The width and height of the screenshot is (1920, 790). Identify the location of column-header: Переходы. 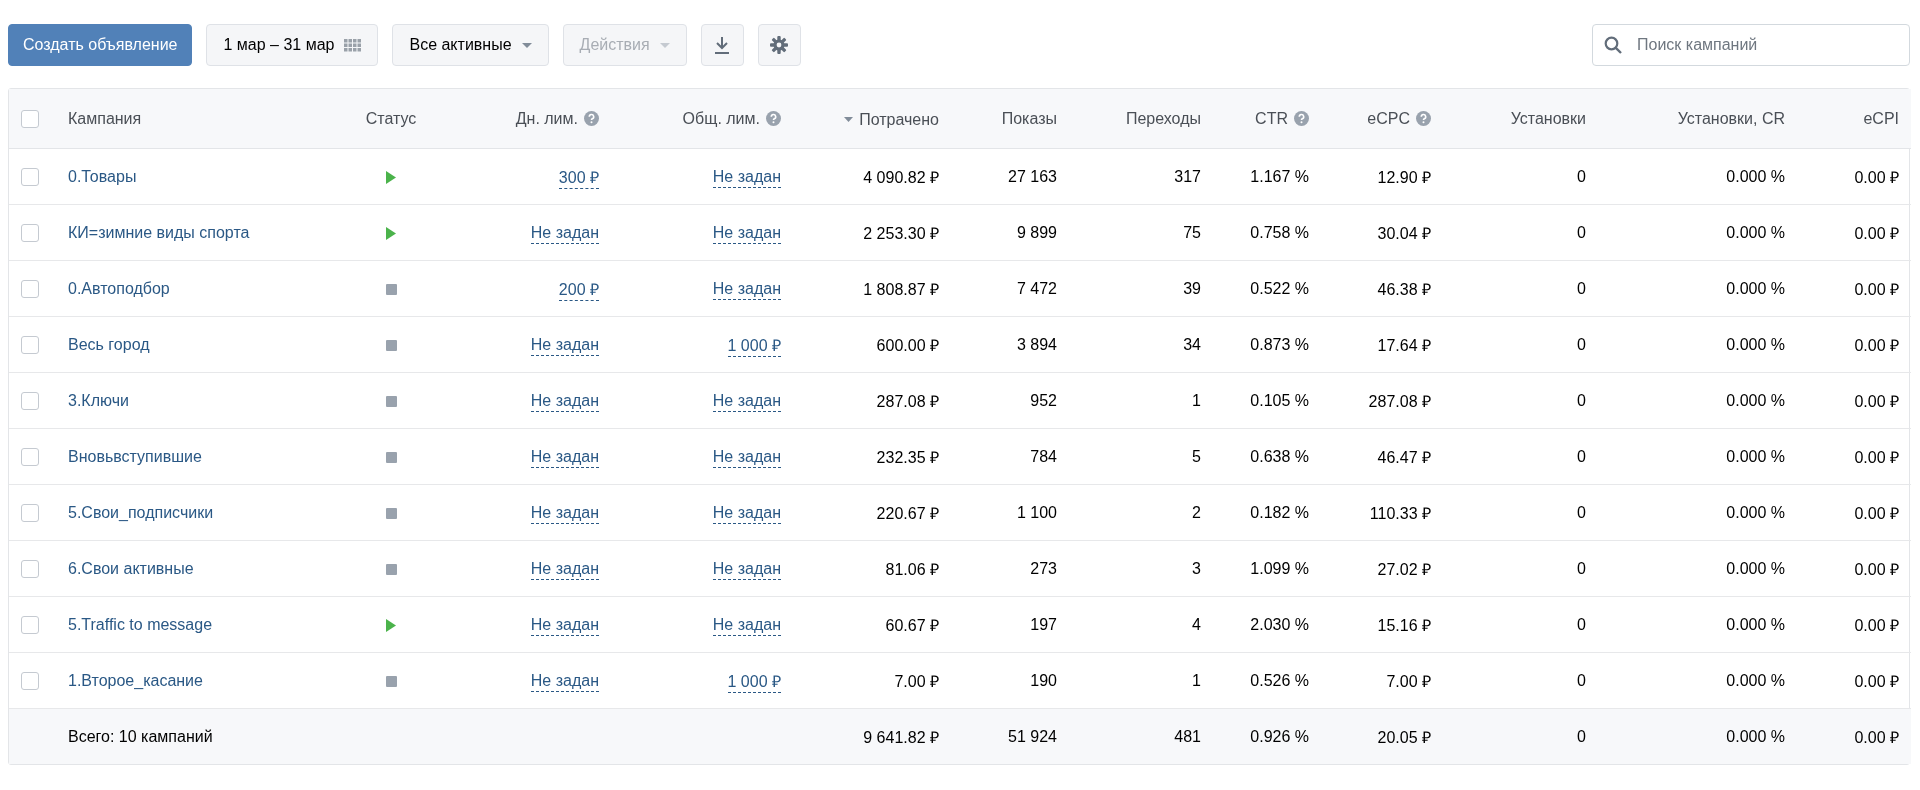
(1163, 118).